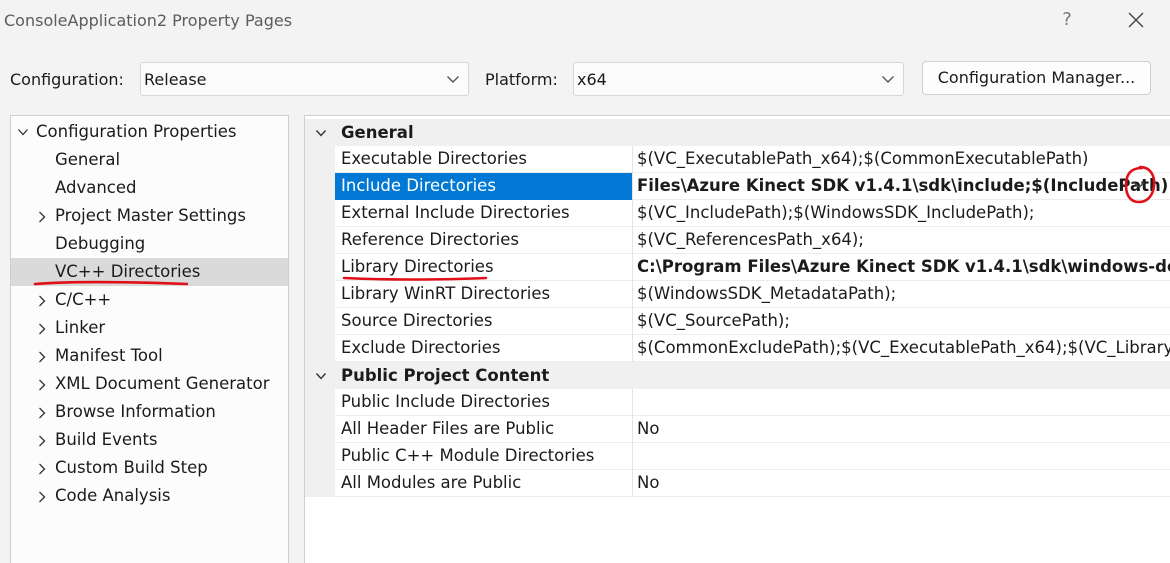 The width and height of the screenshot is (1170, 563). What do you see at coordinates (484, 213) in the screenshot?
I see `property-name: External Include Directories` at bounding box center [484, 213].